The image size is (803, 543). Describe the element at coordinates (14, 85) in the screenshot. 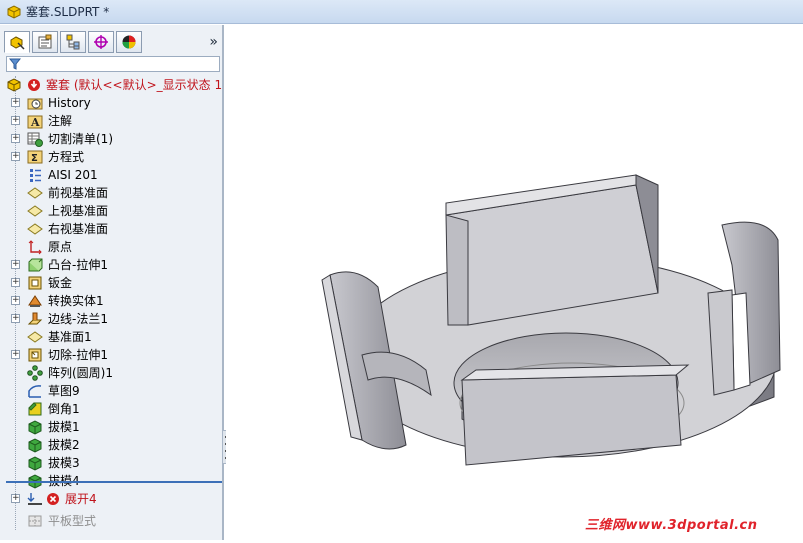

I see `part-icon` at that location.